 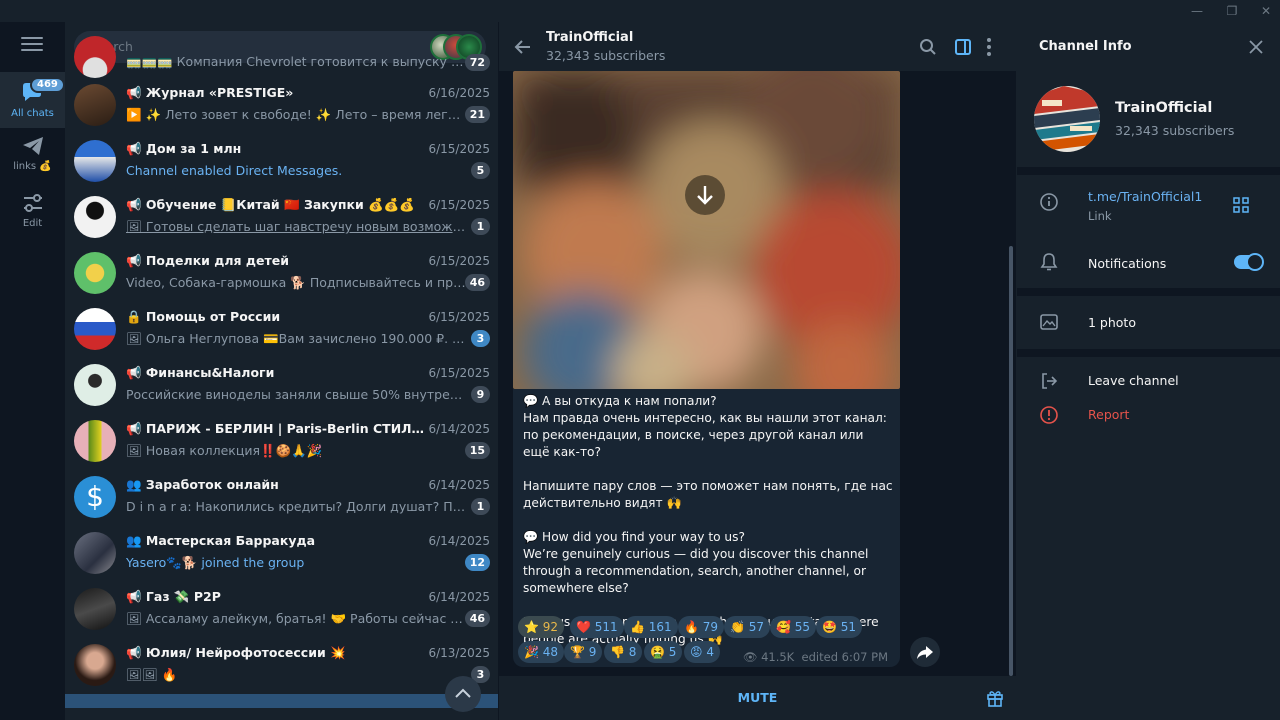 What do you see at coordinates (995, 698) in the screenshot?
I see `gift-icon` at bounding box center [995, 698].